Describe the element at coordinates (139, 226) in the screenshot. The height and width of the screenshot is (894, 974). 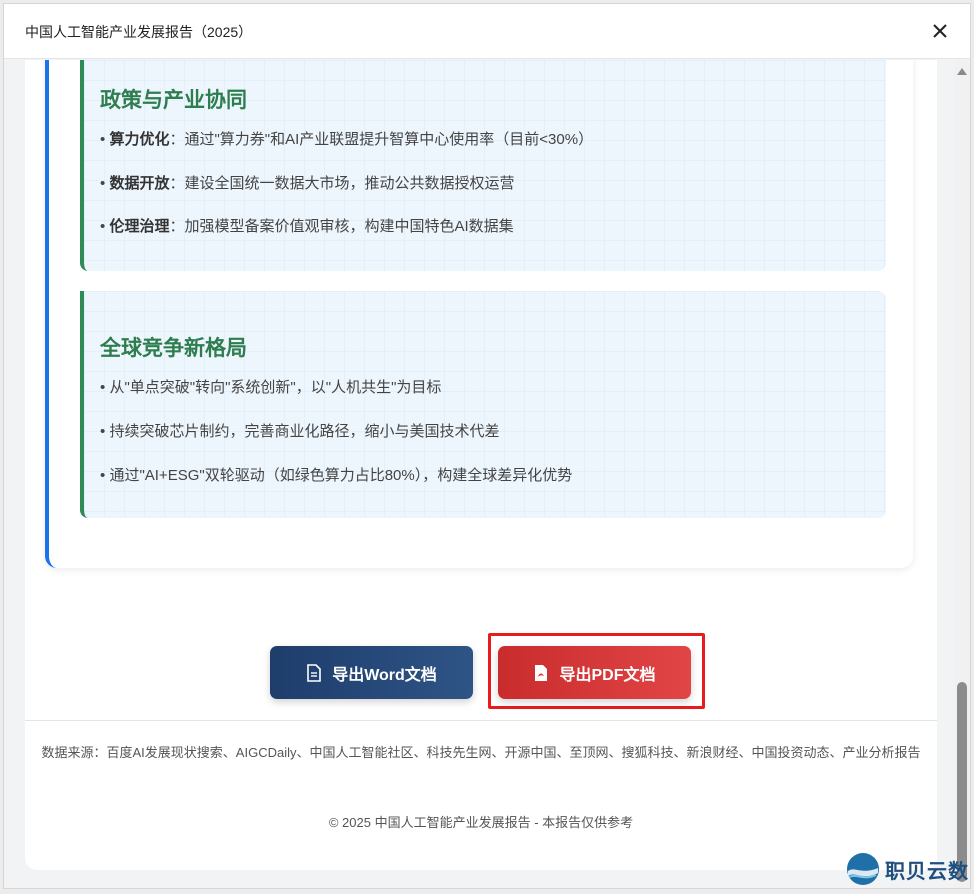
I see `item-label: 伦理治理` at that location.